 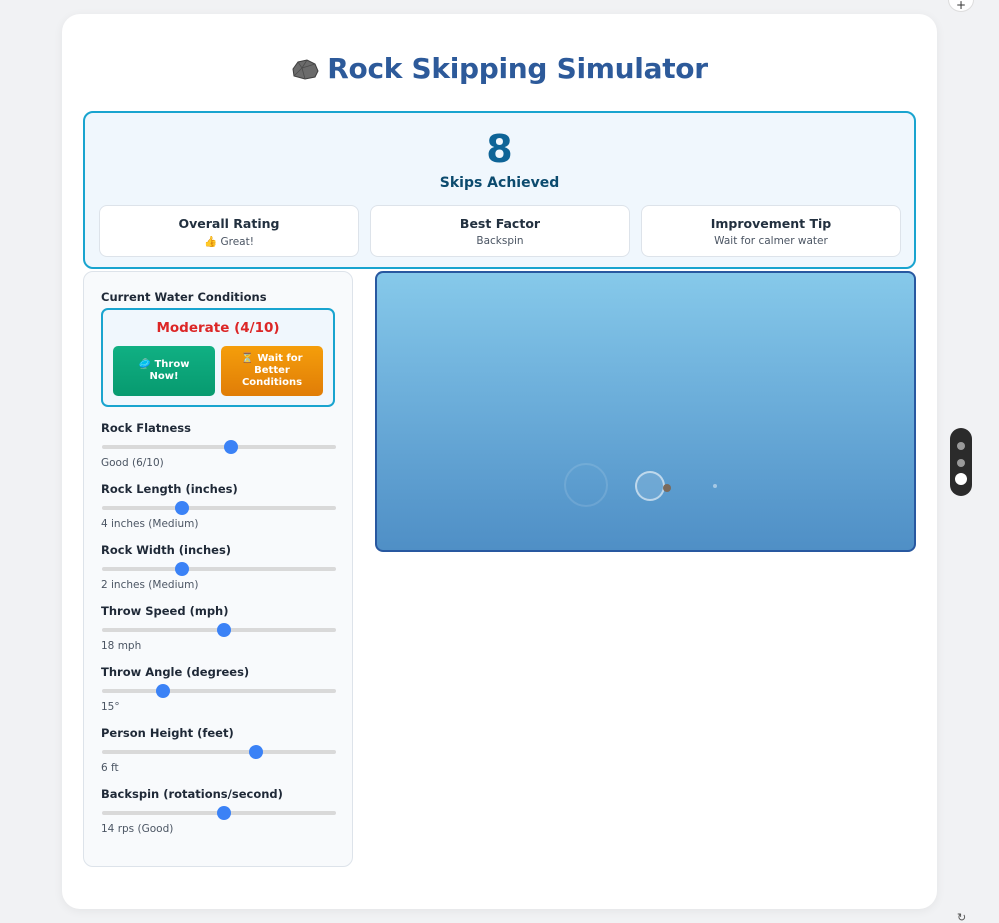 I want to click on slider-rock-width: Rock Width (inches) 2 inches (Medium), so click(x=219, y=567).